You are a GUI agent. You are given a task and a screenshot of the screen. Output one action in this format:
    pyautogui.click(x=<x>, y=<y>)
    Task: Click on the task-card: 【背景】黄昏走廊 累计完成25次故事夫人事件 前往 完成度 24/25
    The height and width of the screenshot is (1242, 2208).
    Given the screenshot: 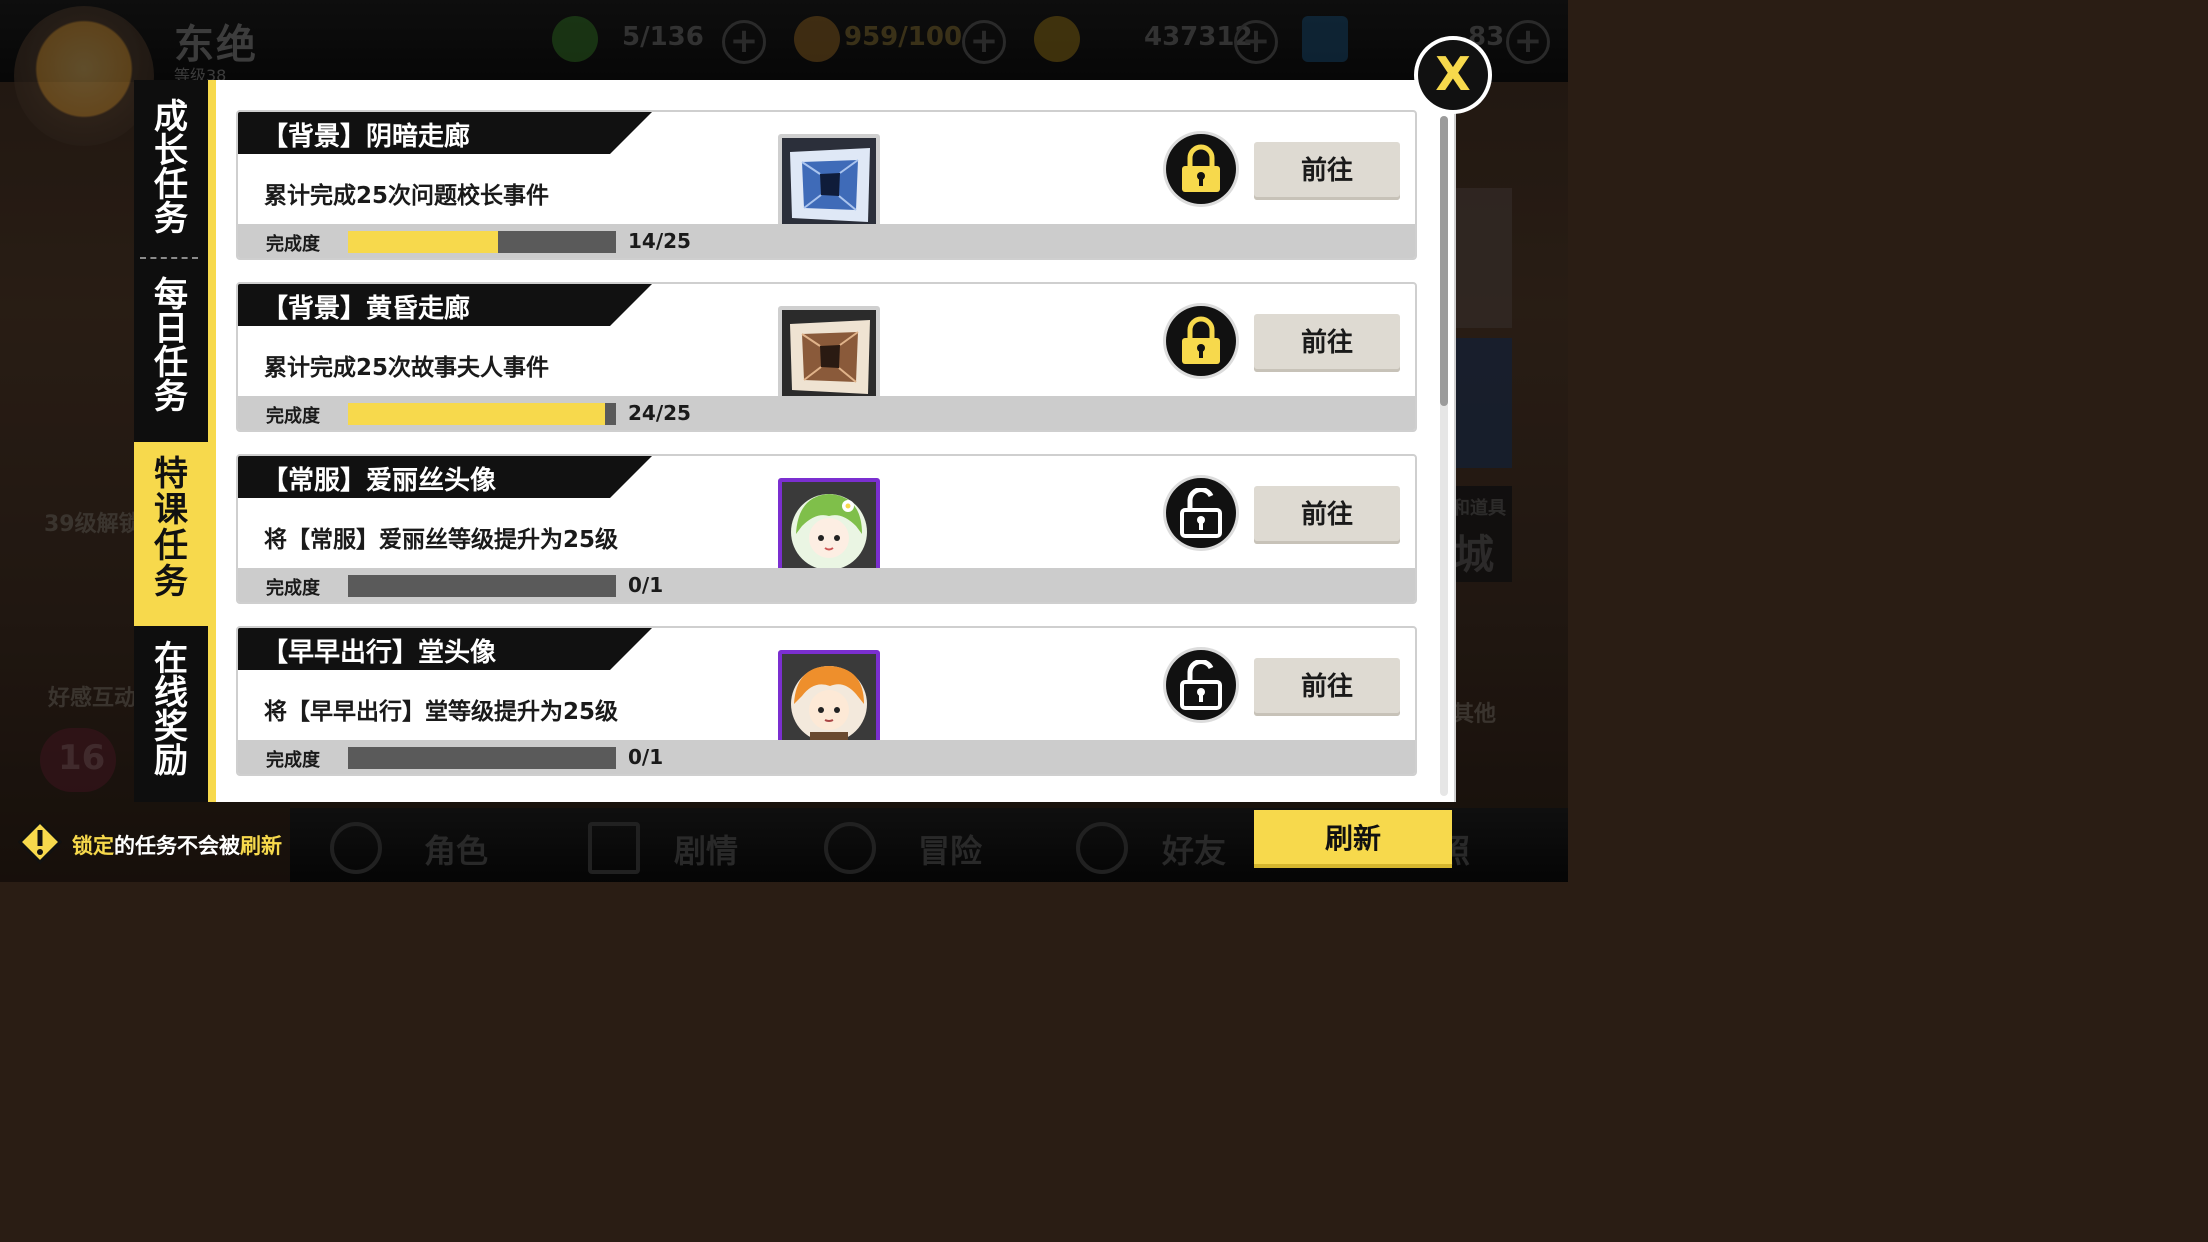 What is the action you would take?
    pyautogui.click(x=826, y=357)
    